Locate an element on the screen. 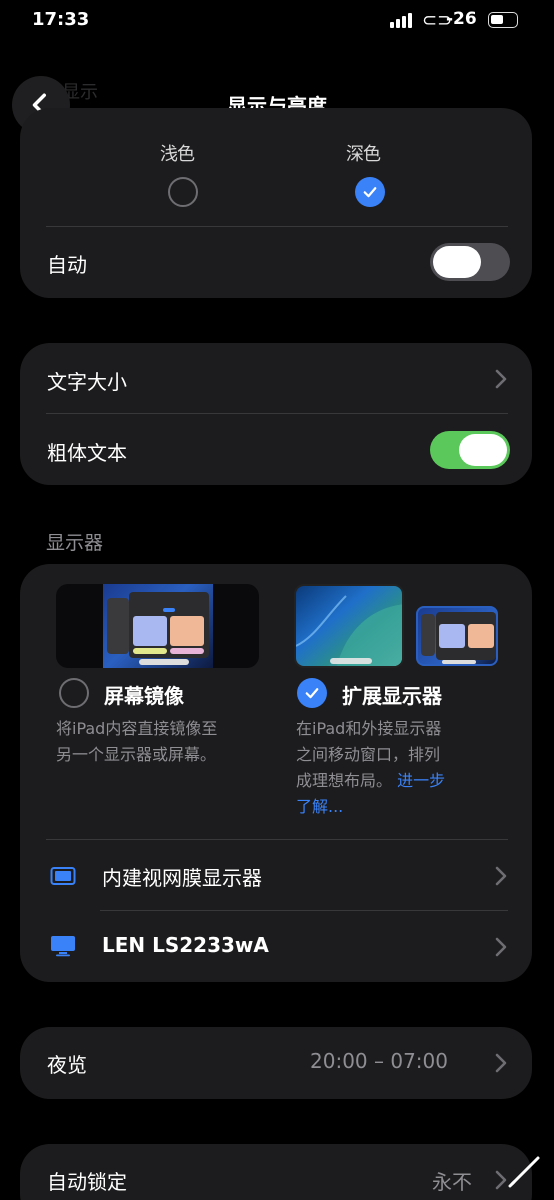  pencil-icon is located at coordinates (524, 1172).